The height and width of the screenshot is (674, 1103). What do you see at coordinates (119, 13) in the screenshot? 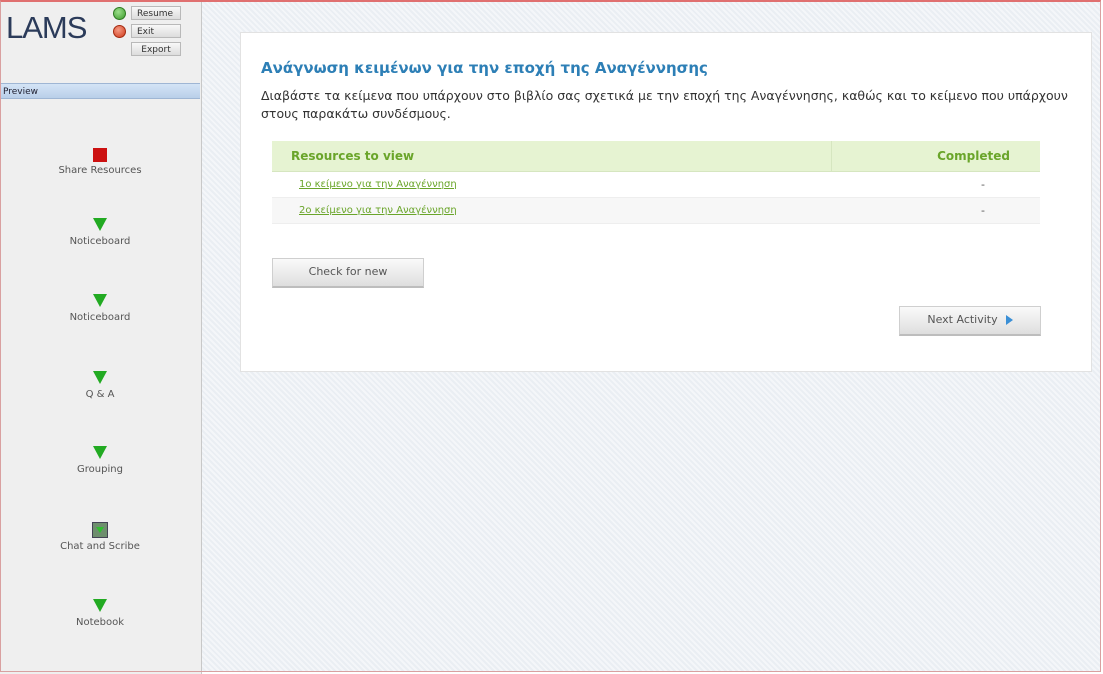
I see `resume-icon` at bounding box center [119, 13].